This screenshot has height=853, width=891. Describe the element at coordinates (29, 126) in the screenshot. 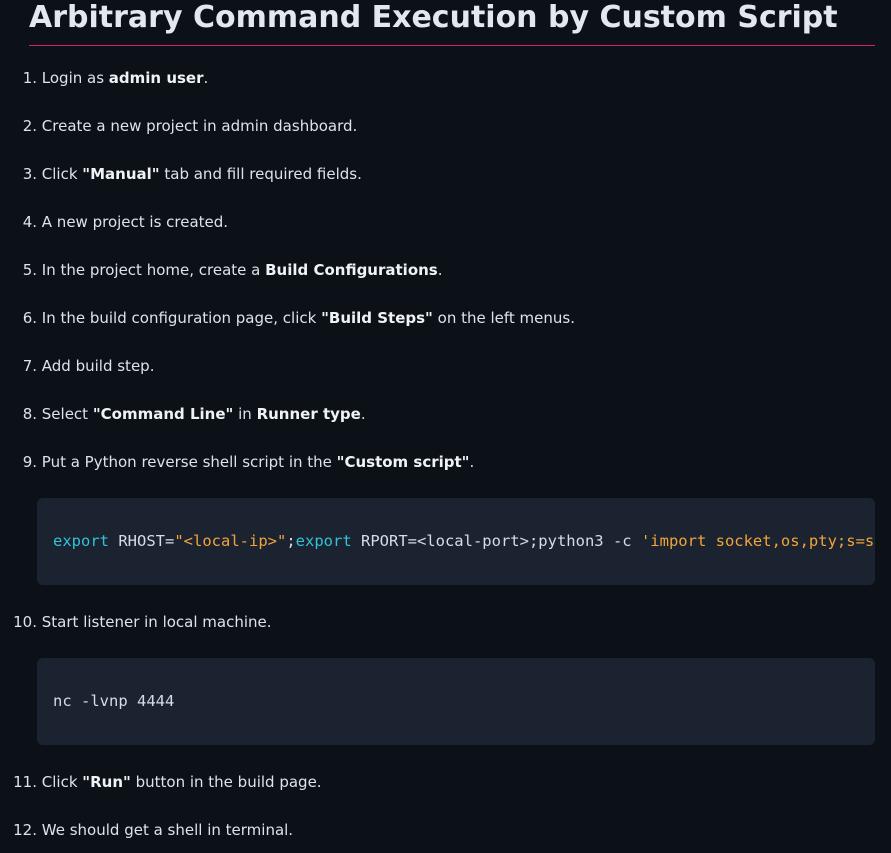

I see `step-number: 2.` at that location.